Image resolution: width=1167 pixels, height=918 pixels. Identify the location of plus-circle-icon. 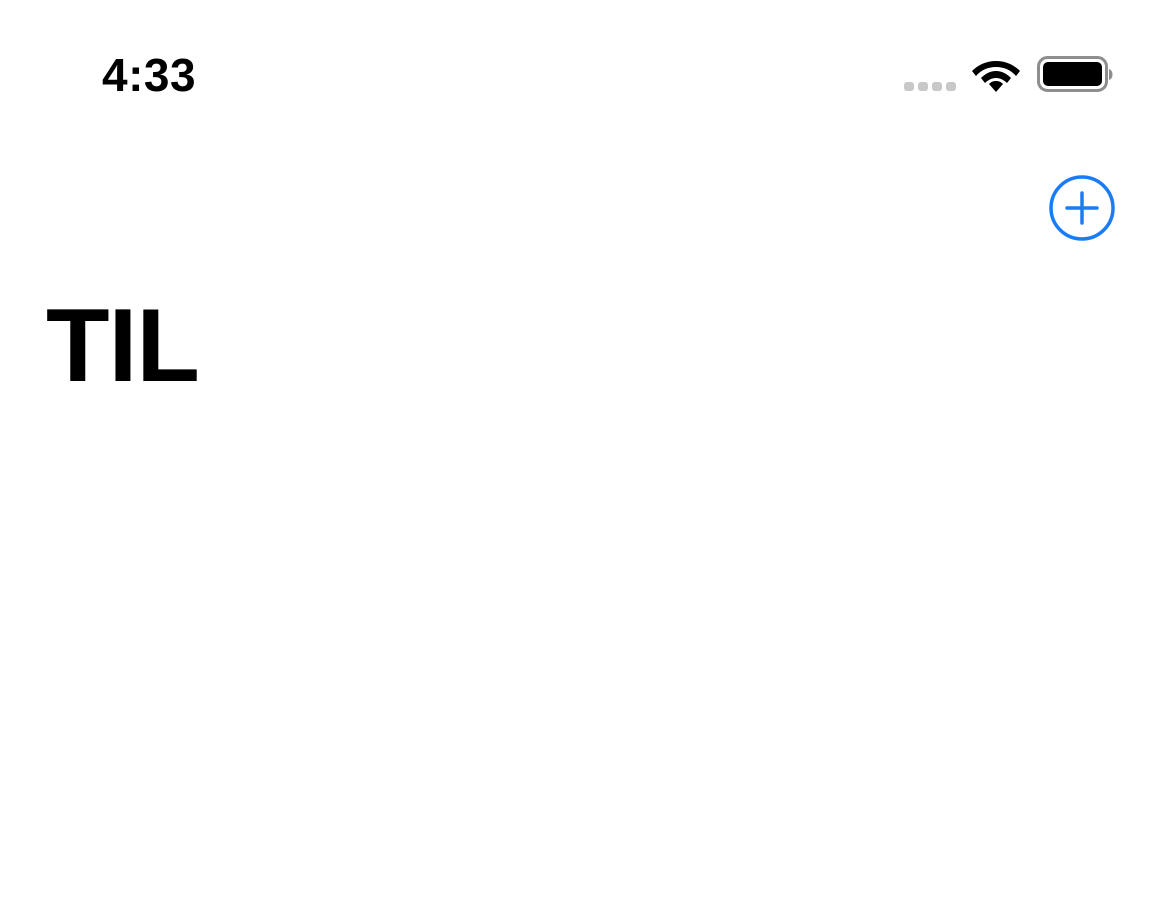
(1082, 208).